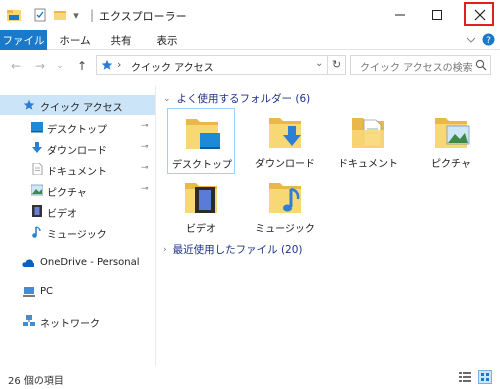 This screenshot has width=500, height=389. I want to click on sidebar-item-pictures: ピクチャ ⊸, so click(77, 190).